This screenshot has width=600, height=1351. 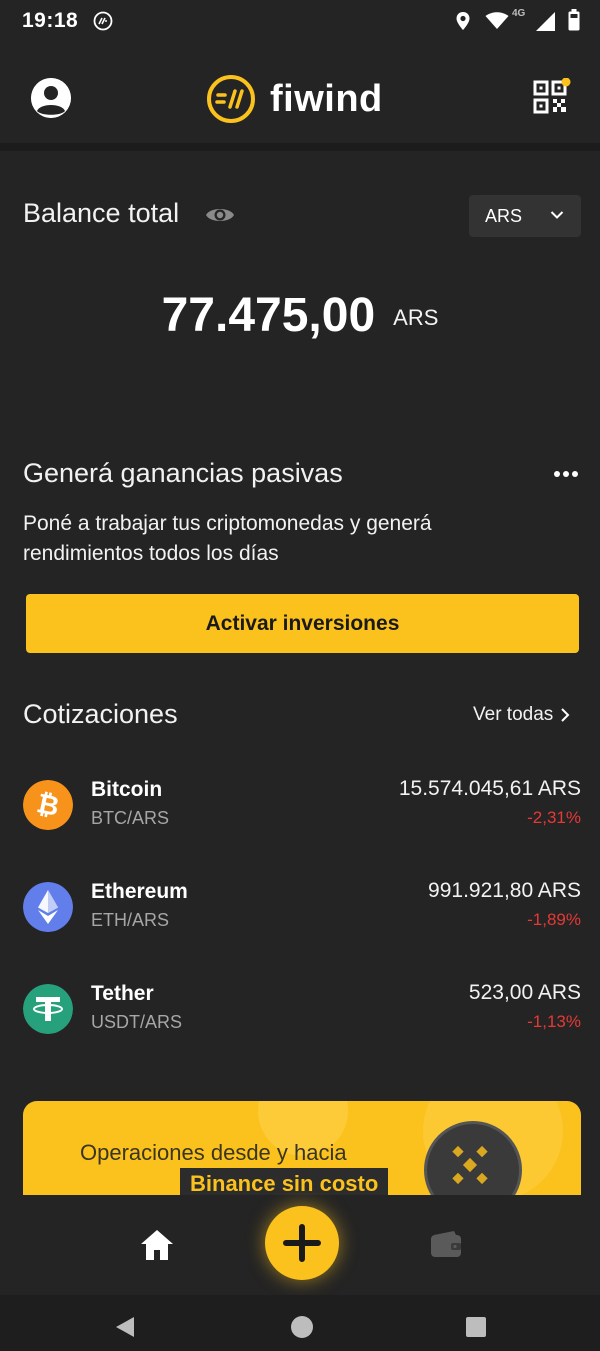 What do you see at coordinates (446, 1244) in the screenshot?
I see `wallet-icon` at bounding box center [446, 1244].